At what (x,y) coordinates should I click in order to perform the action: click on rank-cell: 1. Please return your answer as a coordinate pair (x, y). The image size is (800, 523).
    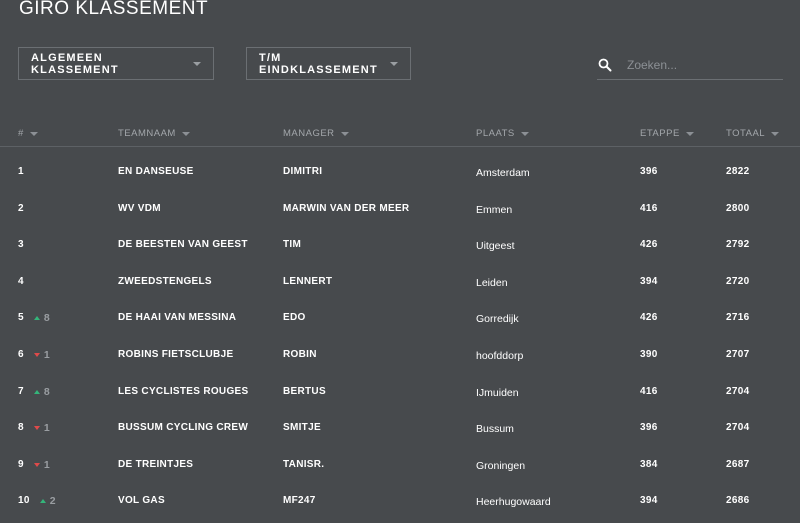
    Looking at the image, I should click on (21, 172).